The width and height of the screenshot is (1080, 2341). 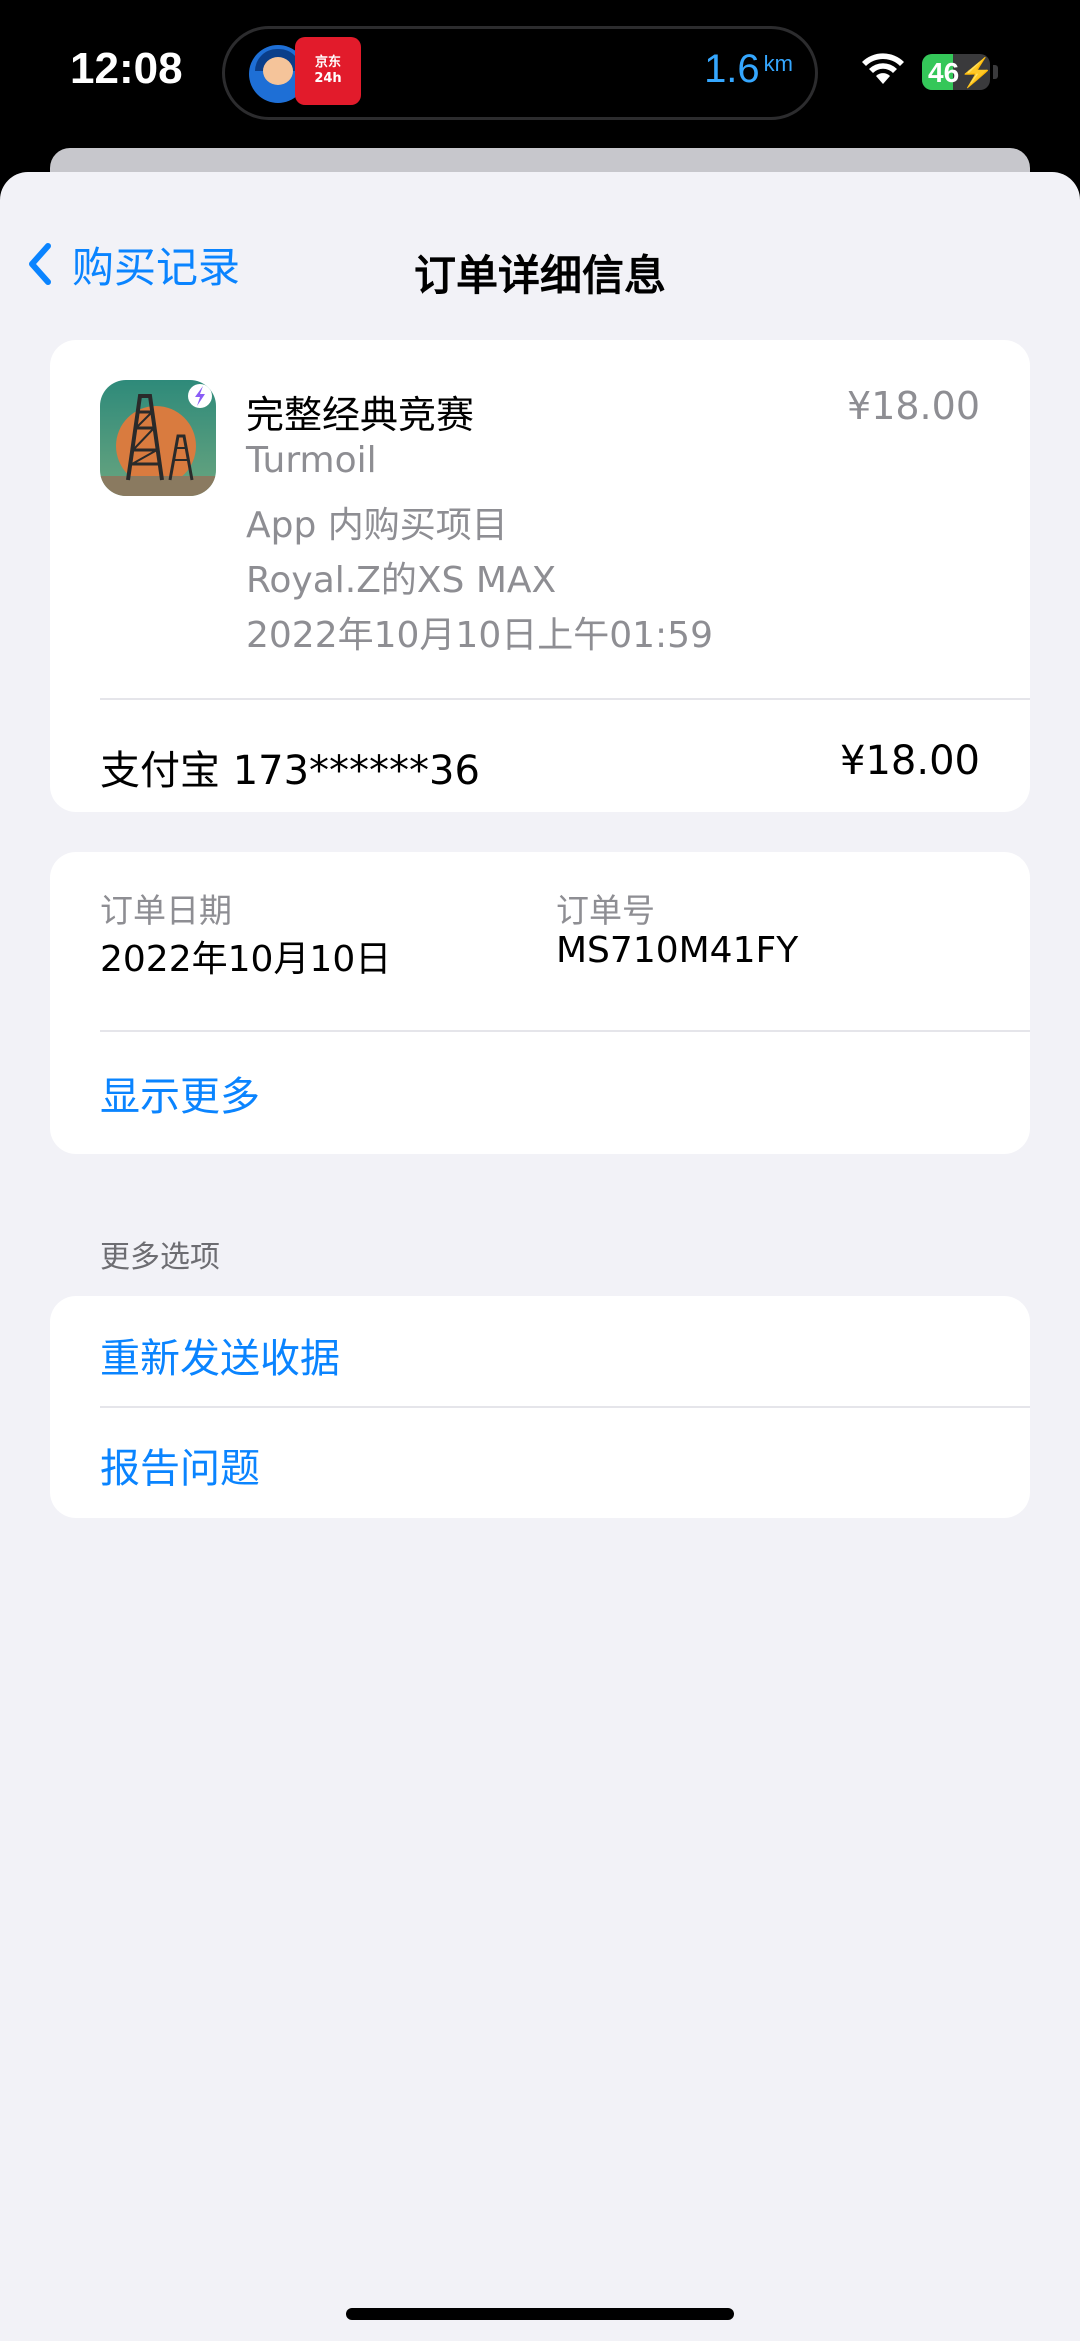 I want to click on payment-amount: ¥18.00, so click(x=910, y=761).